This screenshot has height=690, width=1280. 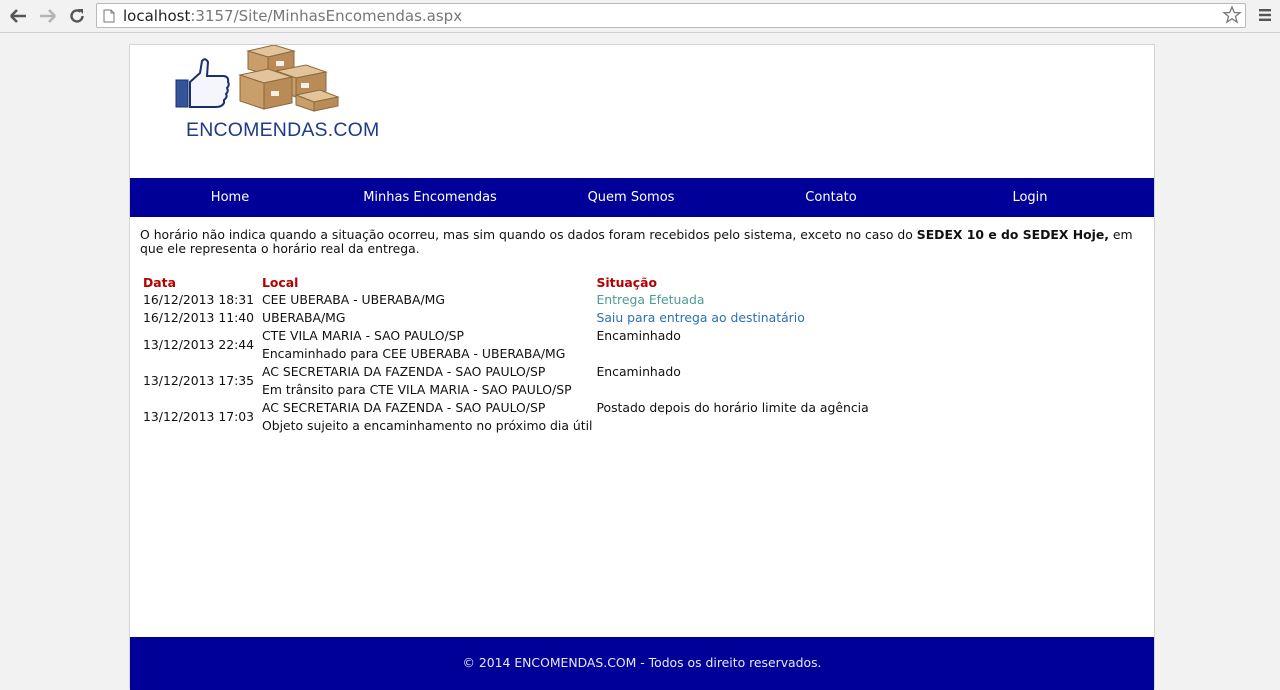 What do you see at coordinates (631, 197) in the screenshot?
I see `nav-quem-somos: Quem Somos` at bounding box center [631, 197].